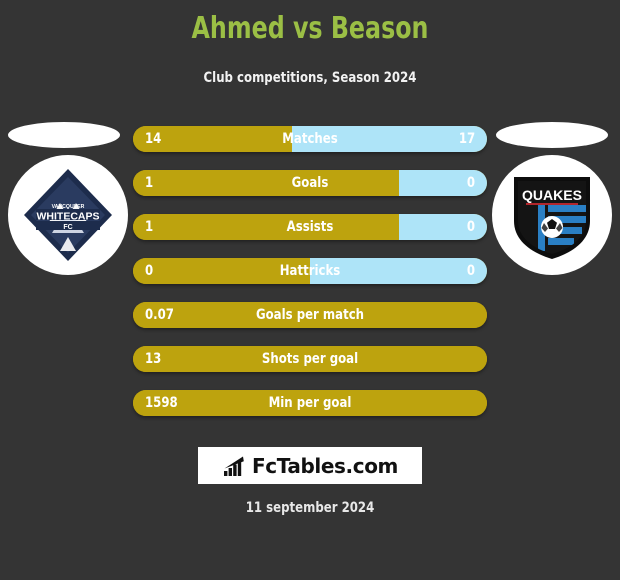 This screenshot has width=620, height=580. Describe the element at coordinates (310, 28) in the screenshot. I see `page-title: Ahmed vs Beason` at that location.